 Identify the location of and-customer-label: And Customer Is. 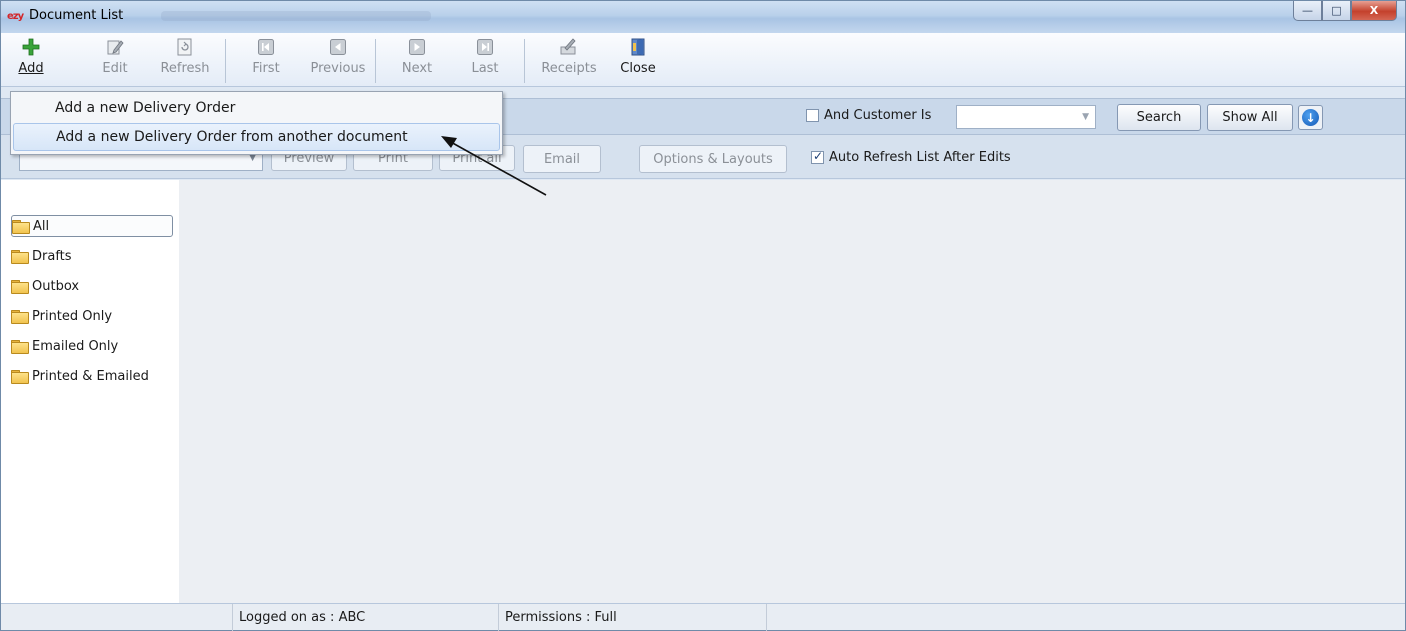
(878, 115).